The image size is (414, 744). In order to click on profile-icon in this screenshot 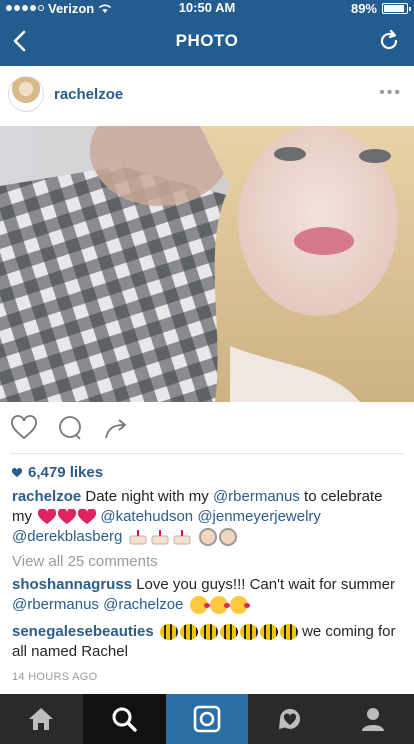, I will do `click(372, 719)`.